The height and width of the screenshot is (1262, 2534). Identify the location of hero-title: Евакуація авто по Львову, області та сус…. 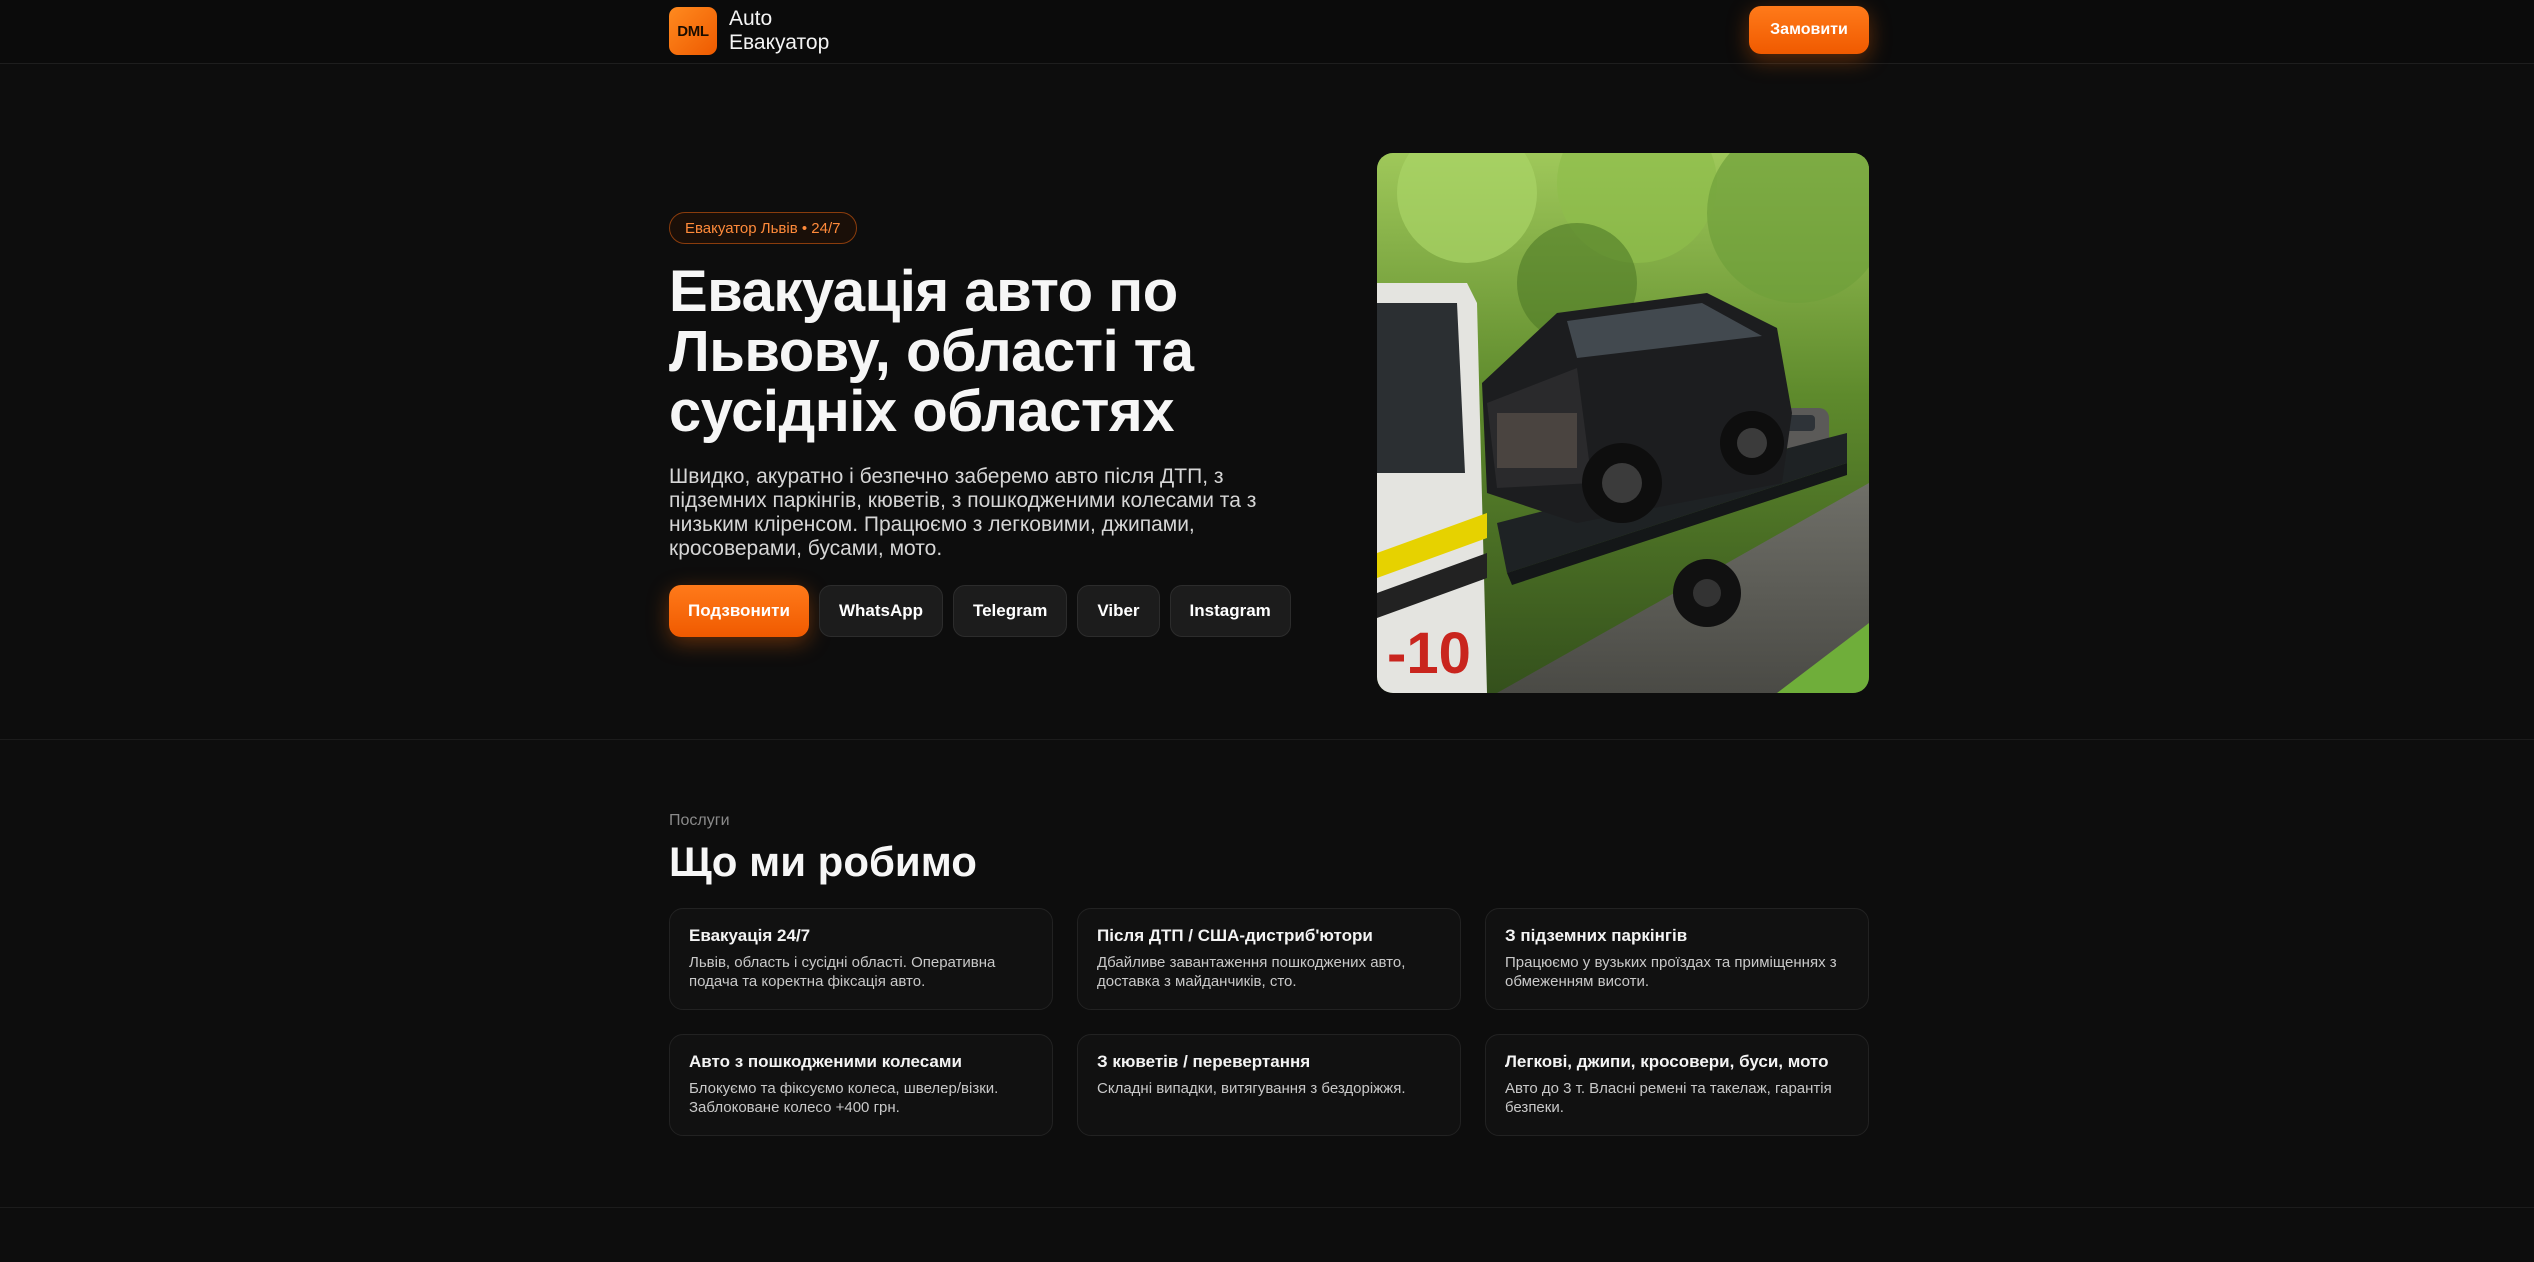
(931, 351).